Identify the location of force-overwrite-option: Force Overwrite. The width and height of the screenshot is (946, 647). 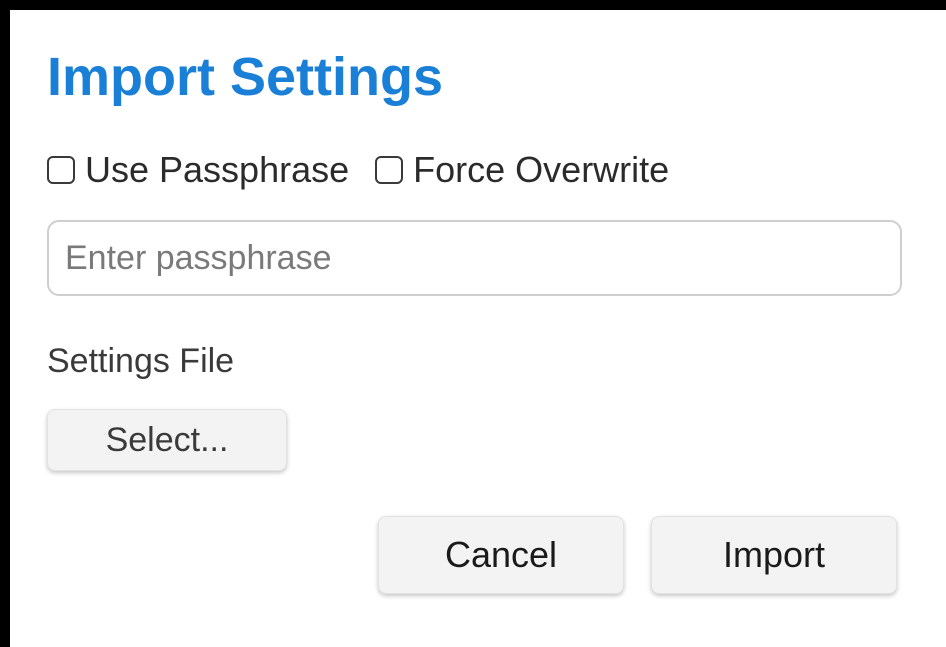
(522, 170).